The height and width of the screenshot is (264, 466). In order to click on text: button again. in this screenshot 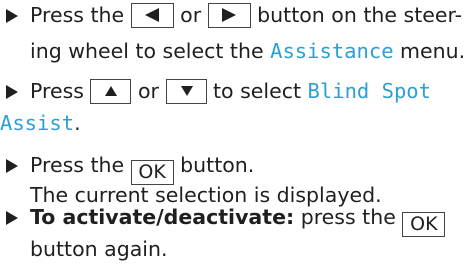, I will do `click(99, 249)`.